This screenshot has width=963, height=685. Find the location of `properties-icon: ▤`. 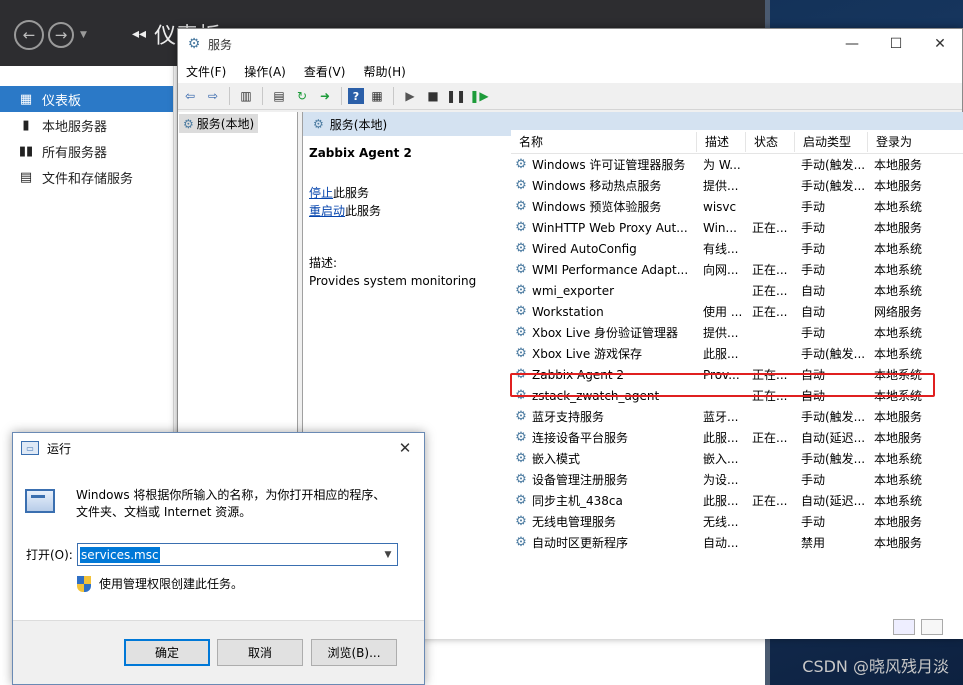

properties-icon: ▤ is located at coordinates (279, 96).